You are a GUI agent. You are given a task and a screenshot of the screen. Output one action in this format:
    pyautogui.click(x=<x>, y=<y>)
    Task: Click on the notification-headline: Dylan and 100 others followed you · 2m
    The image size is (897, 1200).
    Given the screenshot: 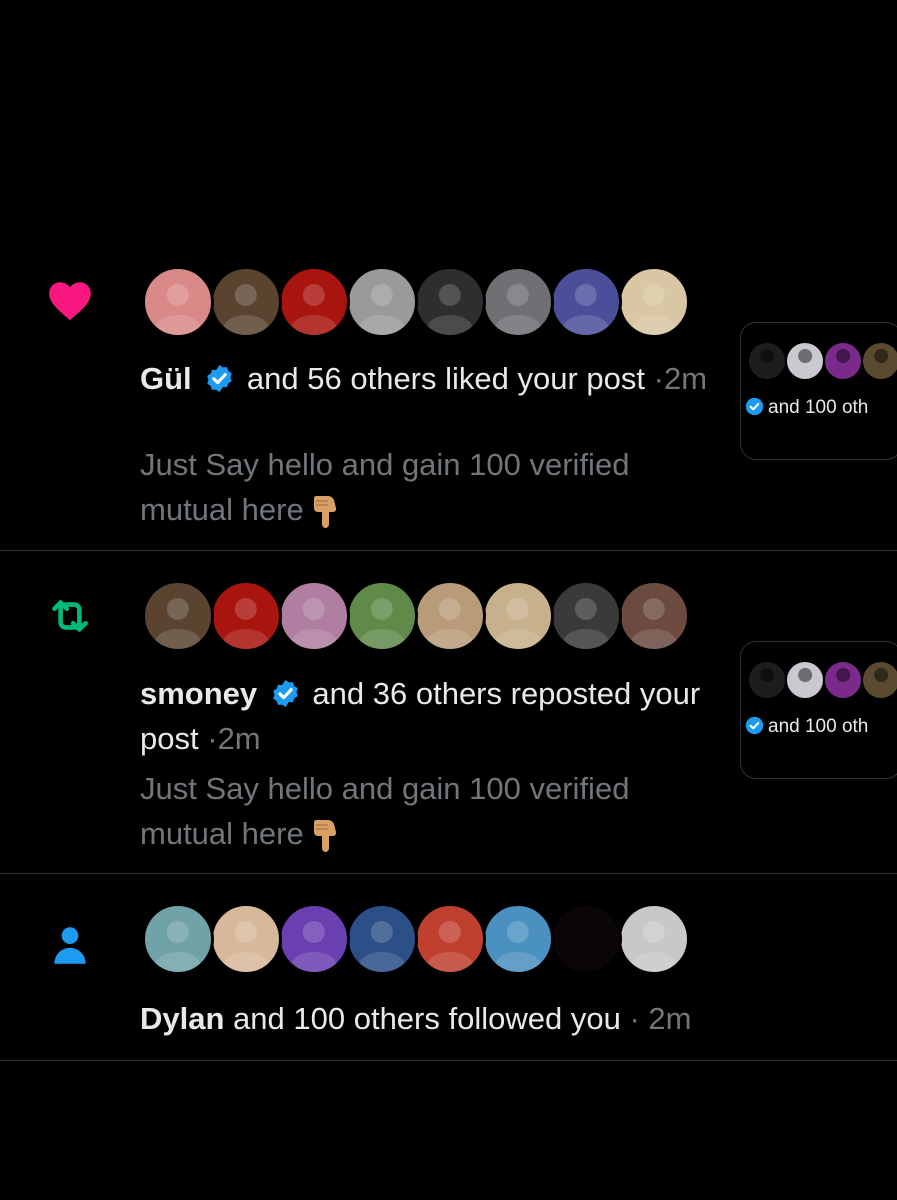 What is the action you would take?
    pyautogui.click(x=500, y=1018)
    